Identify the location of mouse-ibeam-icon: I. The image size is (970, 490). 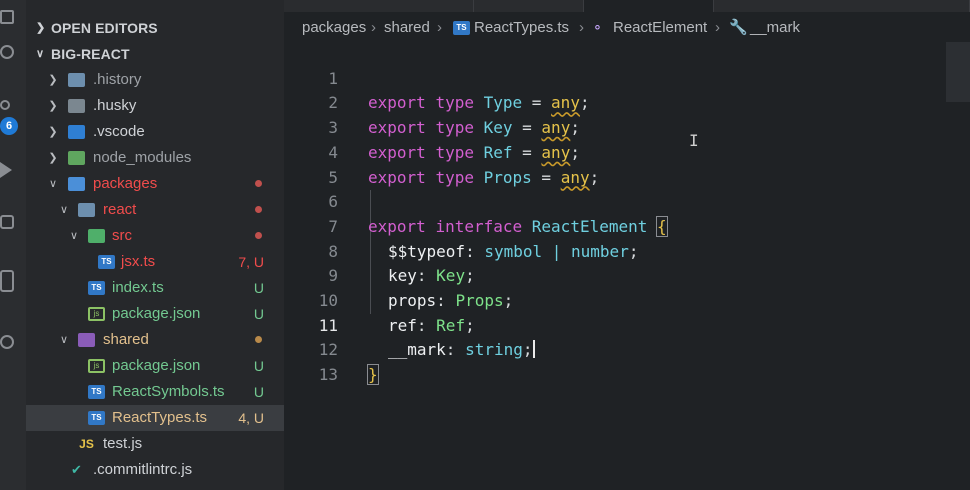
(694, 140).